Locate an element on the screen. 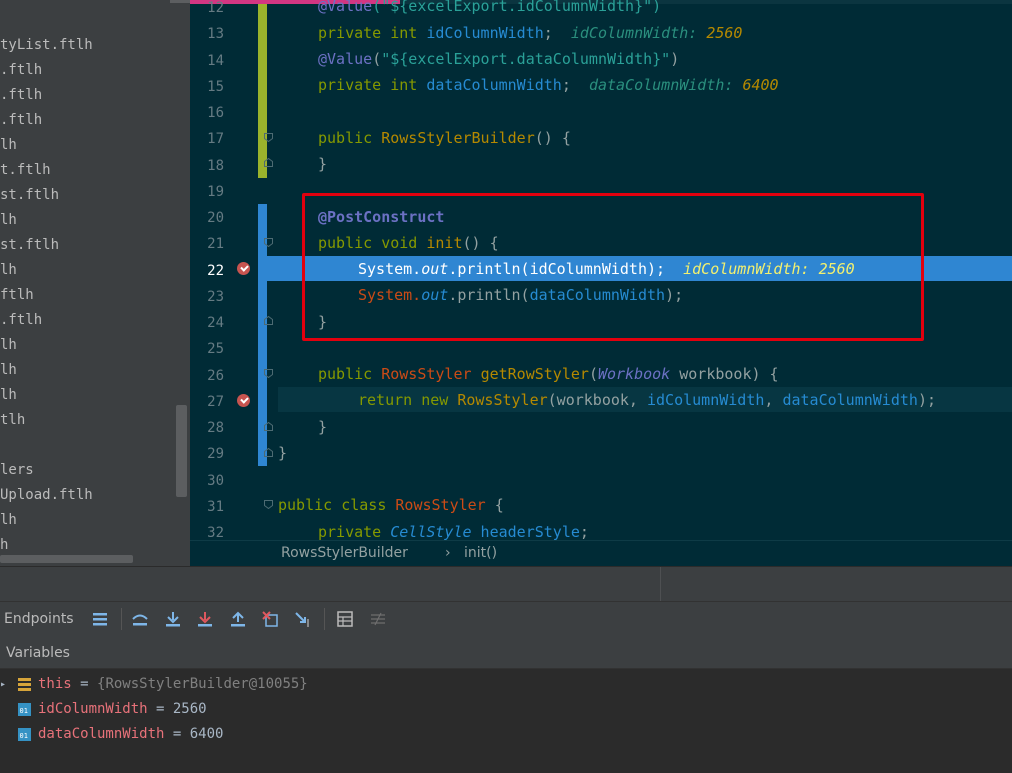 The image size is (1012, 773). project-vertical-scrollbar is located at coordinates (181, 451).